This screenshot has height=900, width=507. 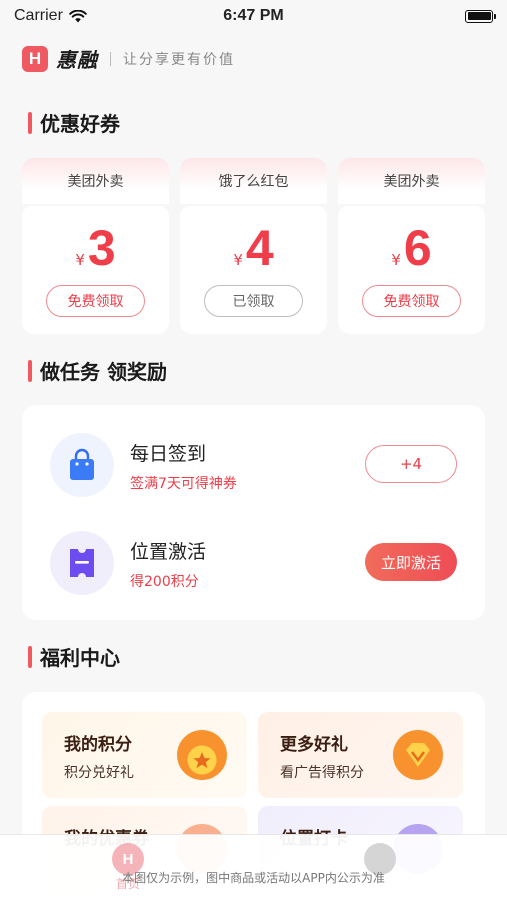 I want to click on task-desc: 得200积分, so click(x=164, y=582).